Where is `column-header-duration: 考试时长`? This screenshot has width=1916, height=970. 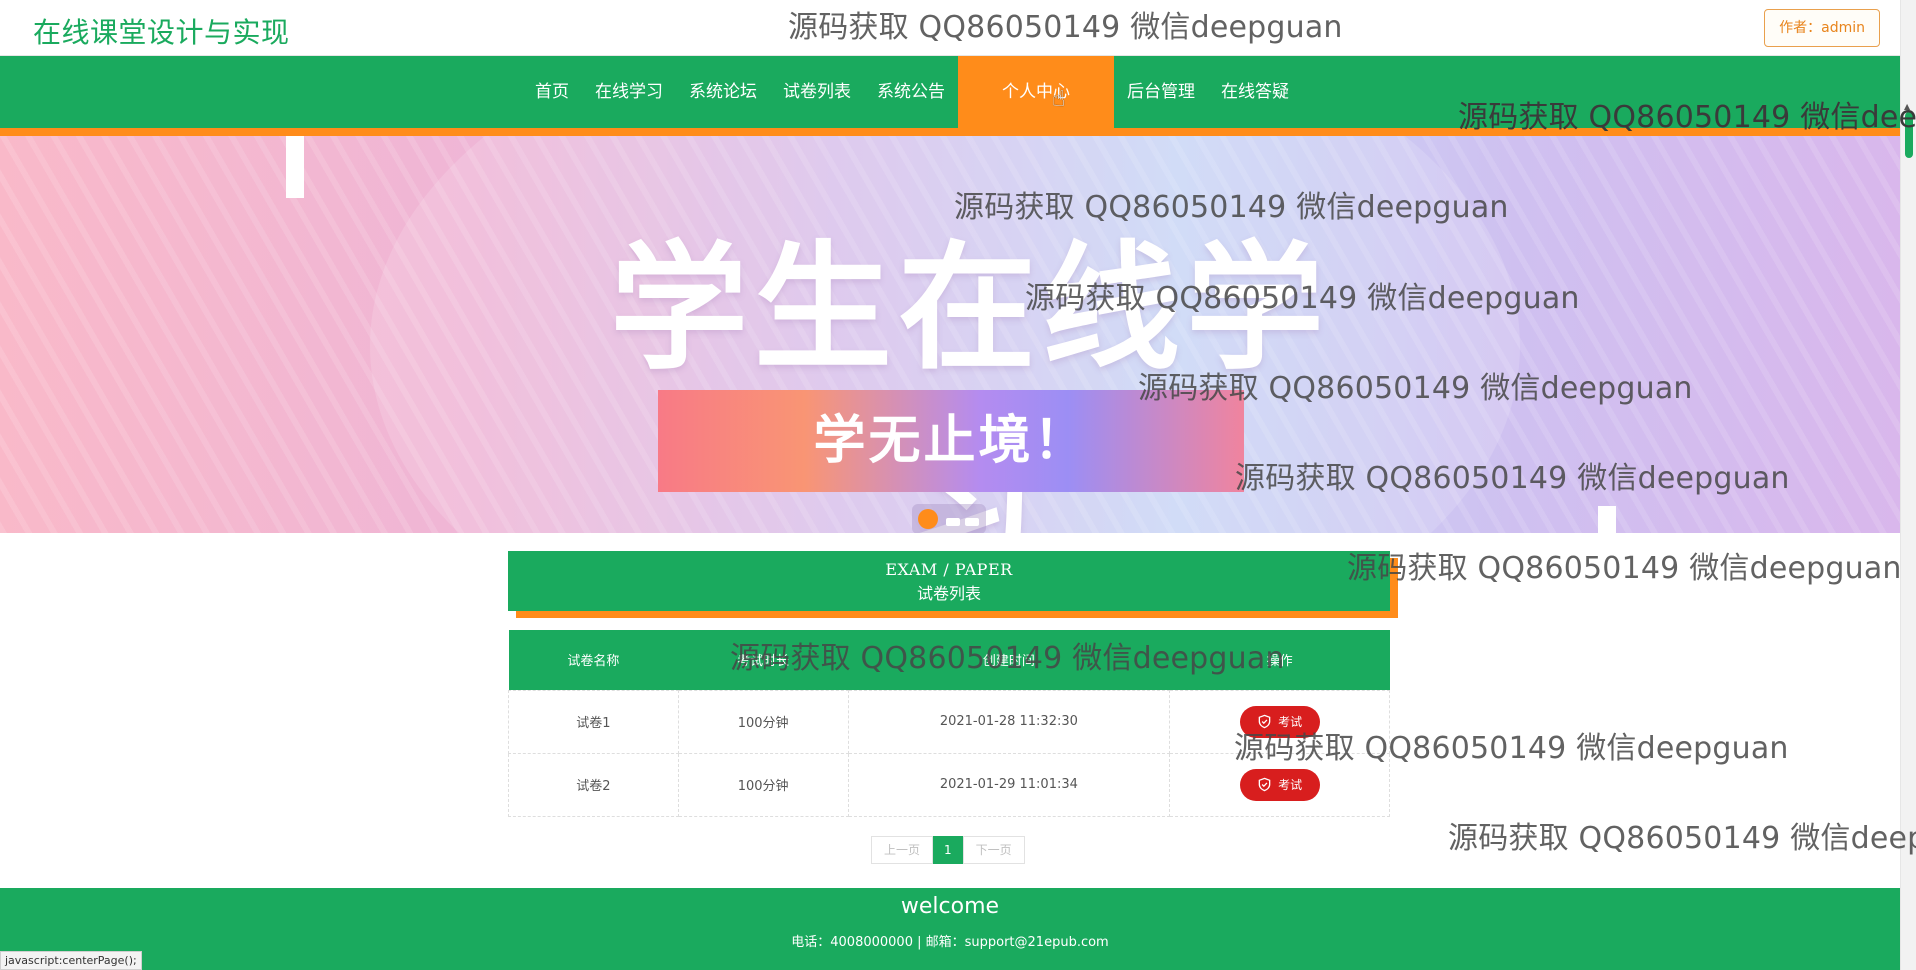
column-header-duration: 考试时长 is located at coordinates (763, 662).